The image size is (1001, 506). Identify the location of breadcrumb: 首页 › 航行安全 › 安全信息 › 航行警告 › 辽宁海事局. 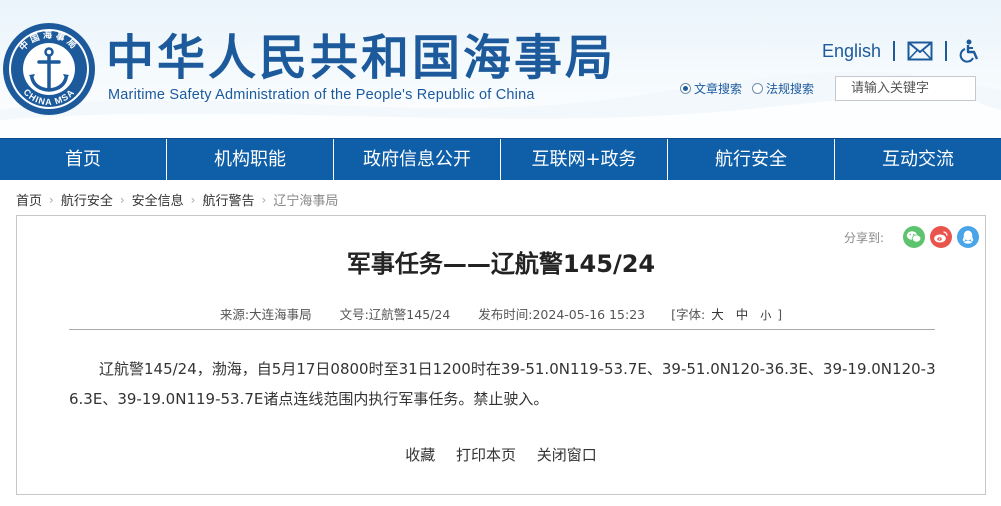
(177, 200).